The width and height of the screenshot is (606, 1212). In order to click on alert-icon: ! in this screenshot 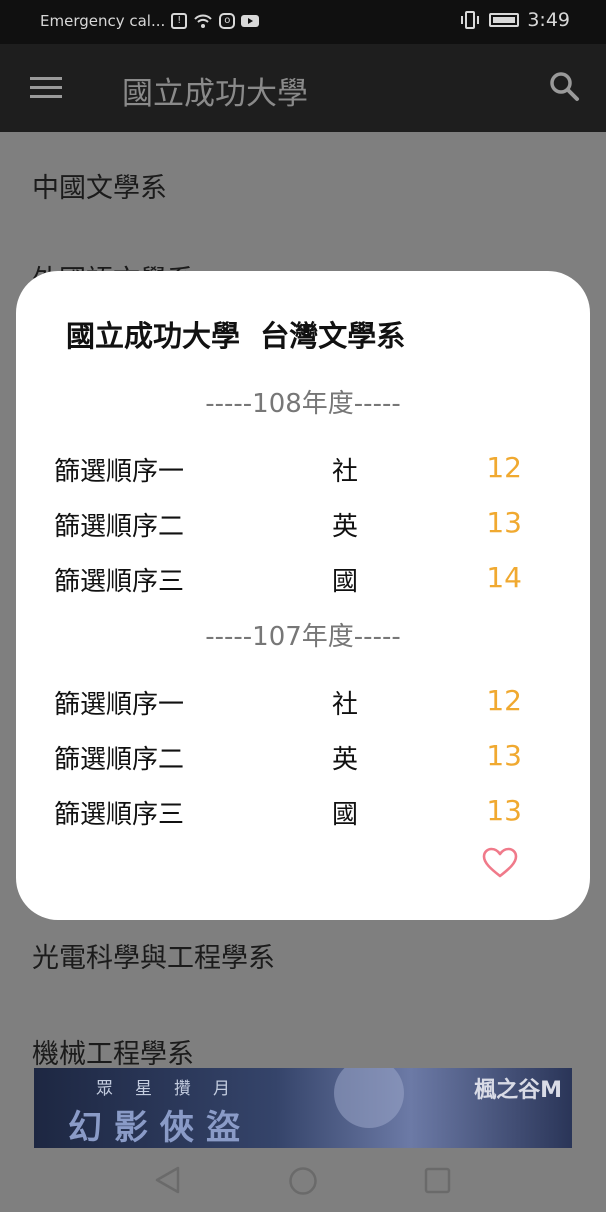, I will do `click(179, 21)`.